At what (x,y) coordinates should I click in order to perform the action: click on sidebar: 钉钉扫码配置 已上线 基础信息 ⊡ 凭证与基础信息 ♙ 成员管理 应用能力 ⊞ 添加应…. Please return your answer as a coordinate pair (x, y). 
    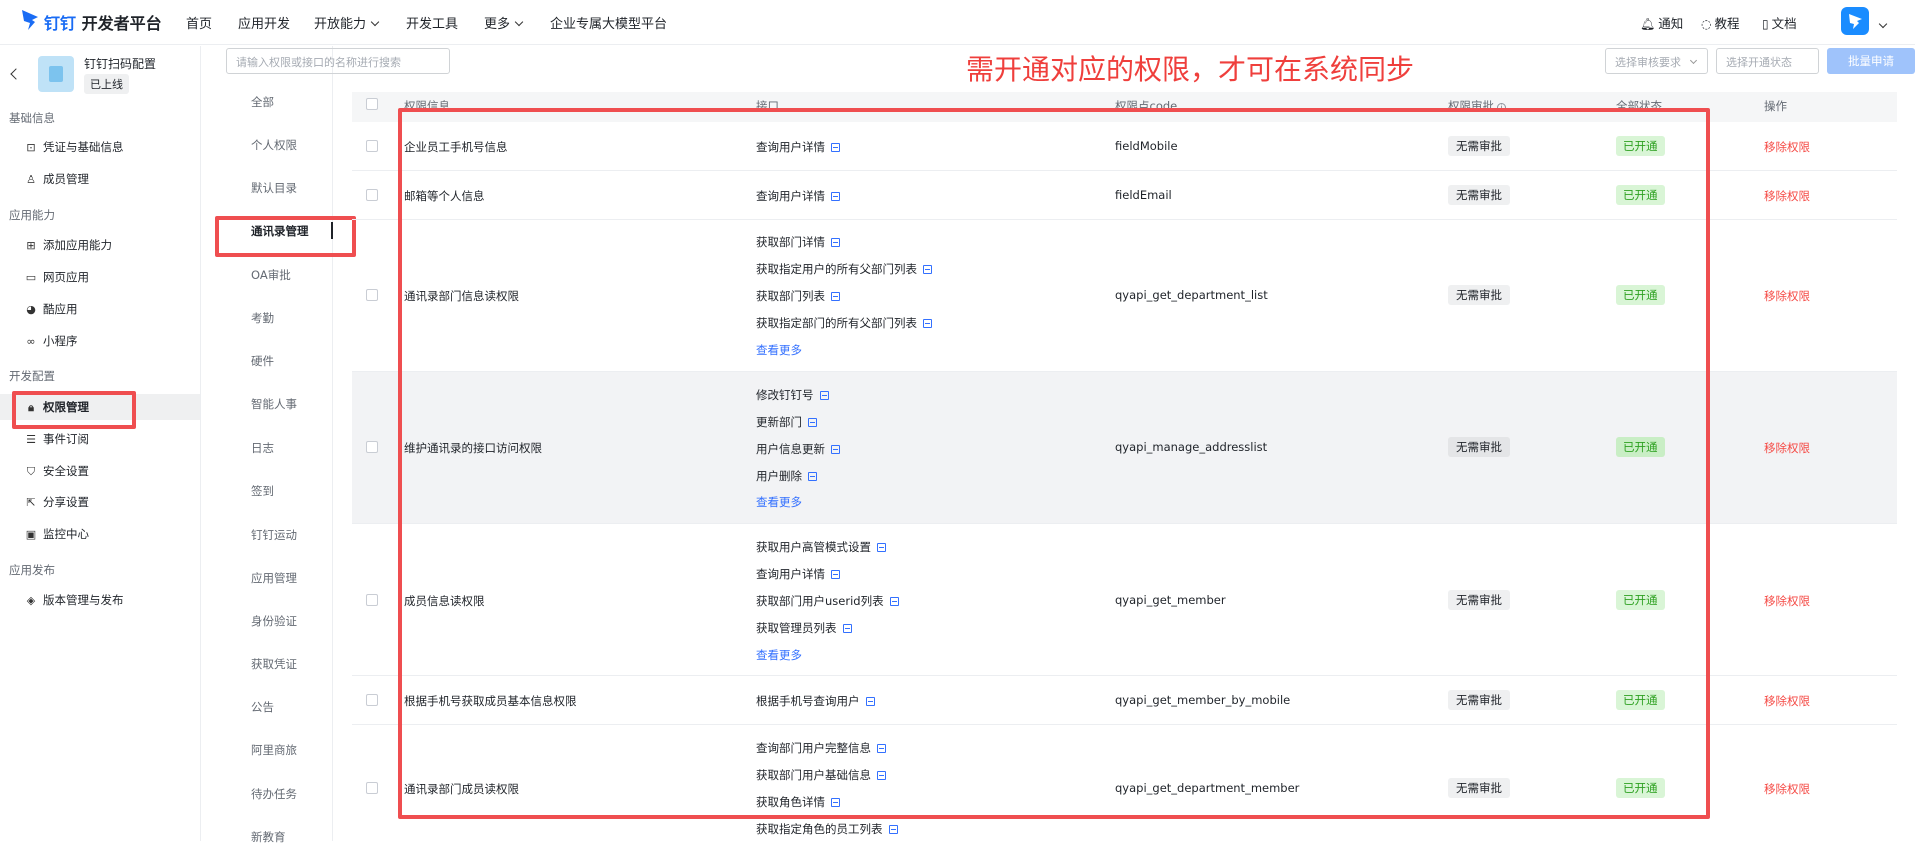
    Looking at the image, I should click on (100, 443).